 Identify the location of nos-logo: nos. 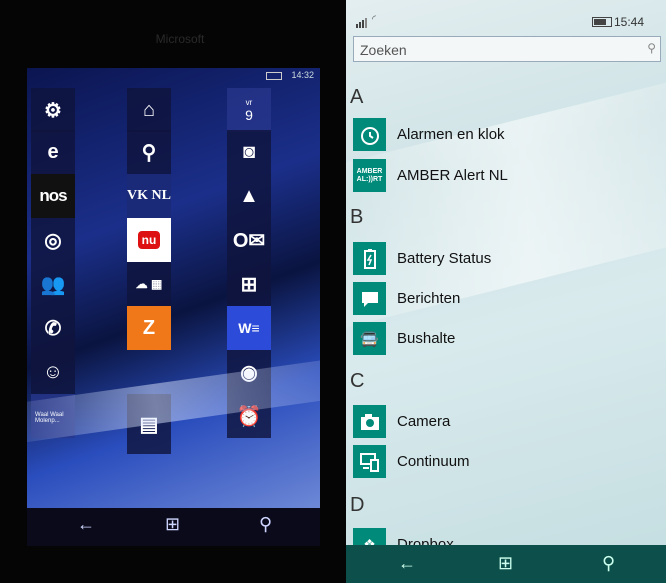
(53, 195).